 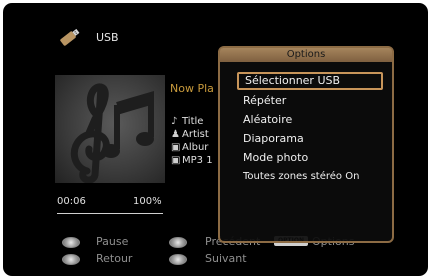 What do you see at coordinates (71, 259) in the screenshot?
I see `return-button-icon` at bounding box center [71, 259].